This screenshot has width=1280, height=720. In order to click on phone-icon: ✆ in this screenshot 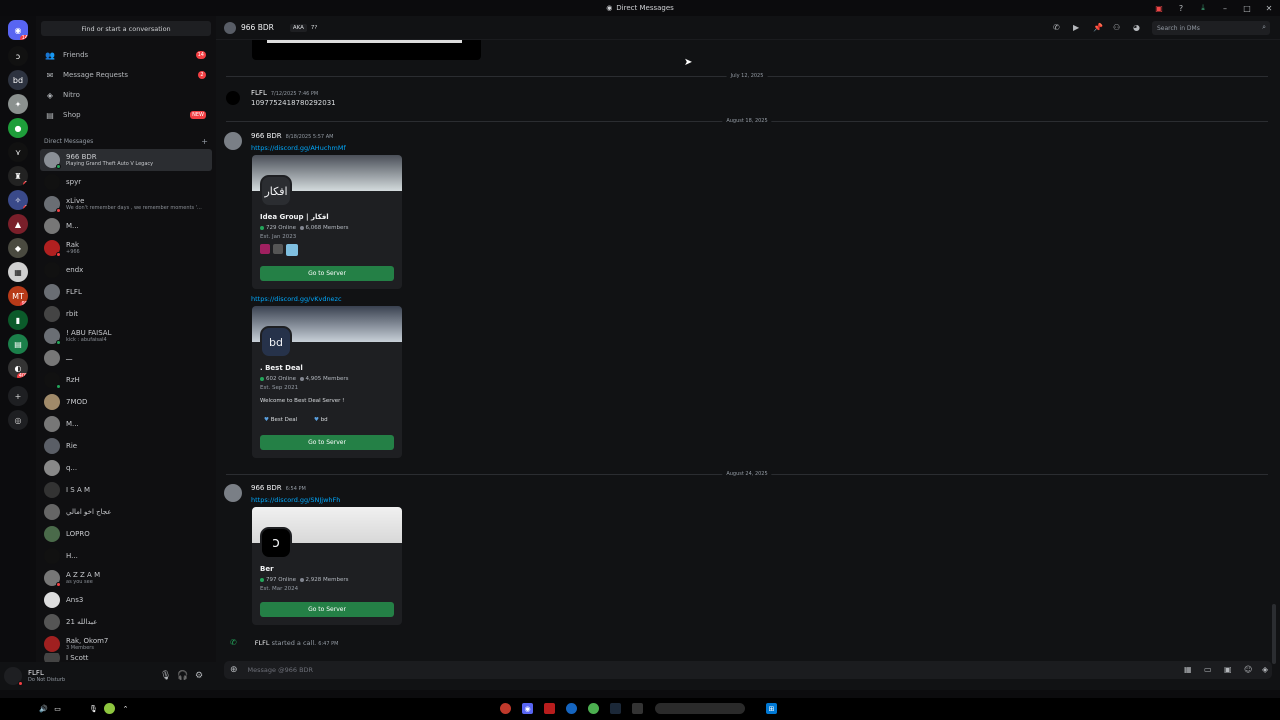, I will do `click(1056, 27)`.